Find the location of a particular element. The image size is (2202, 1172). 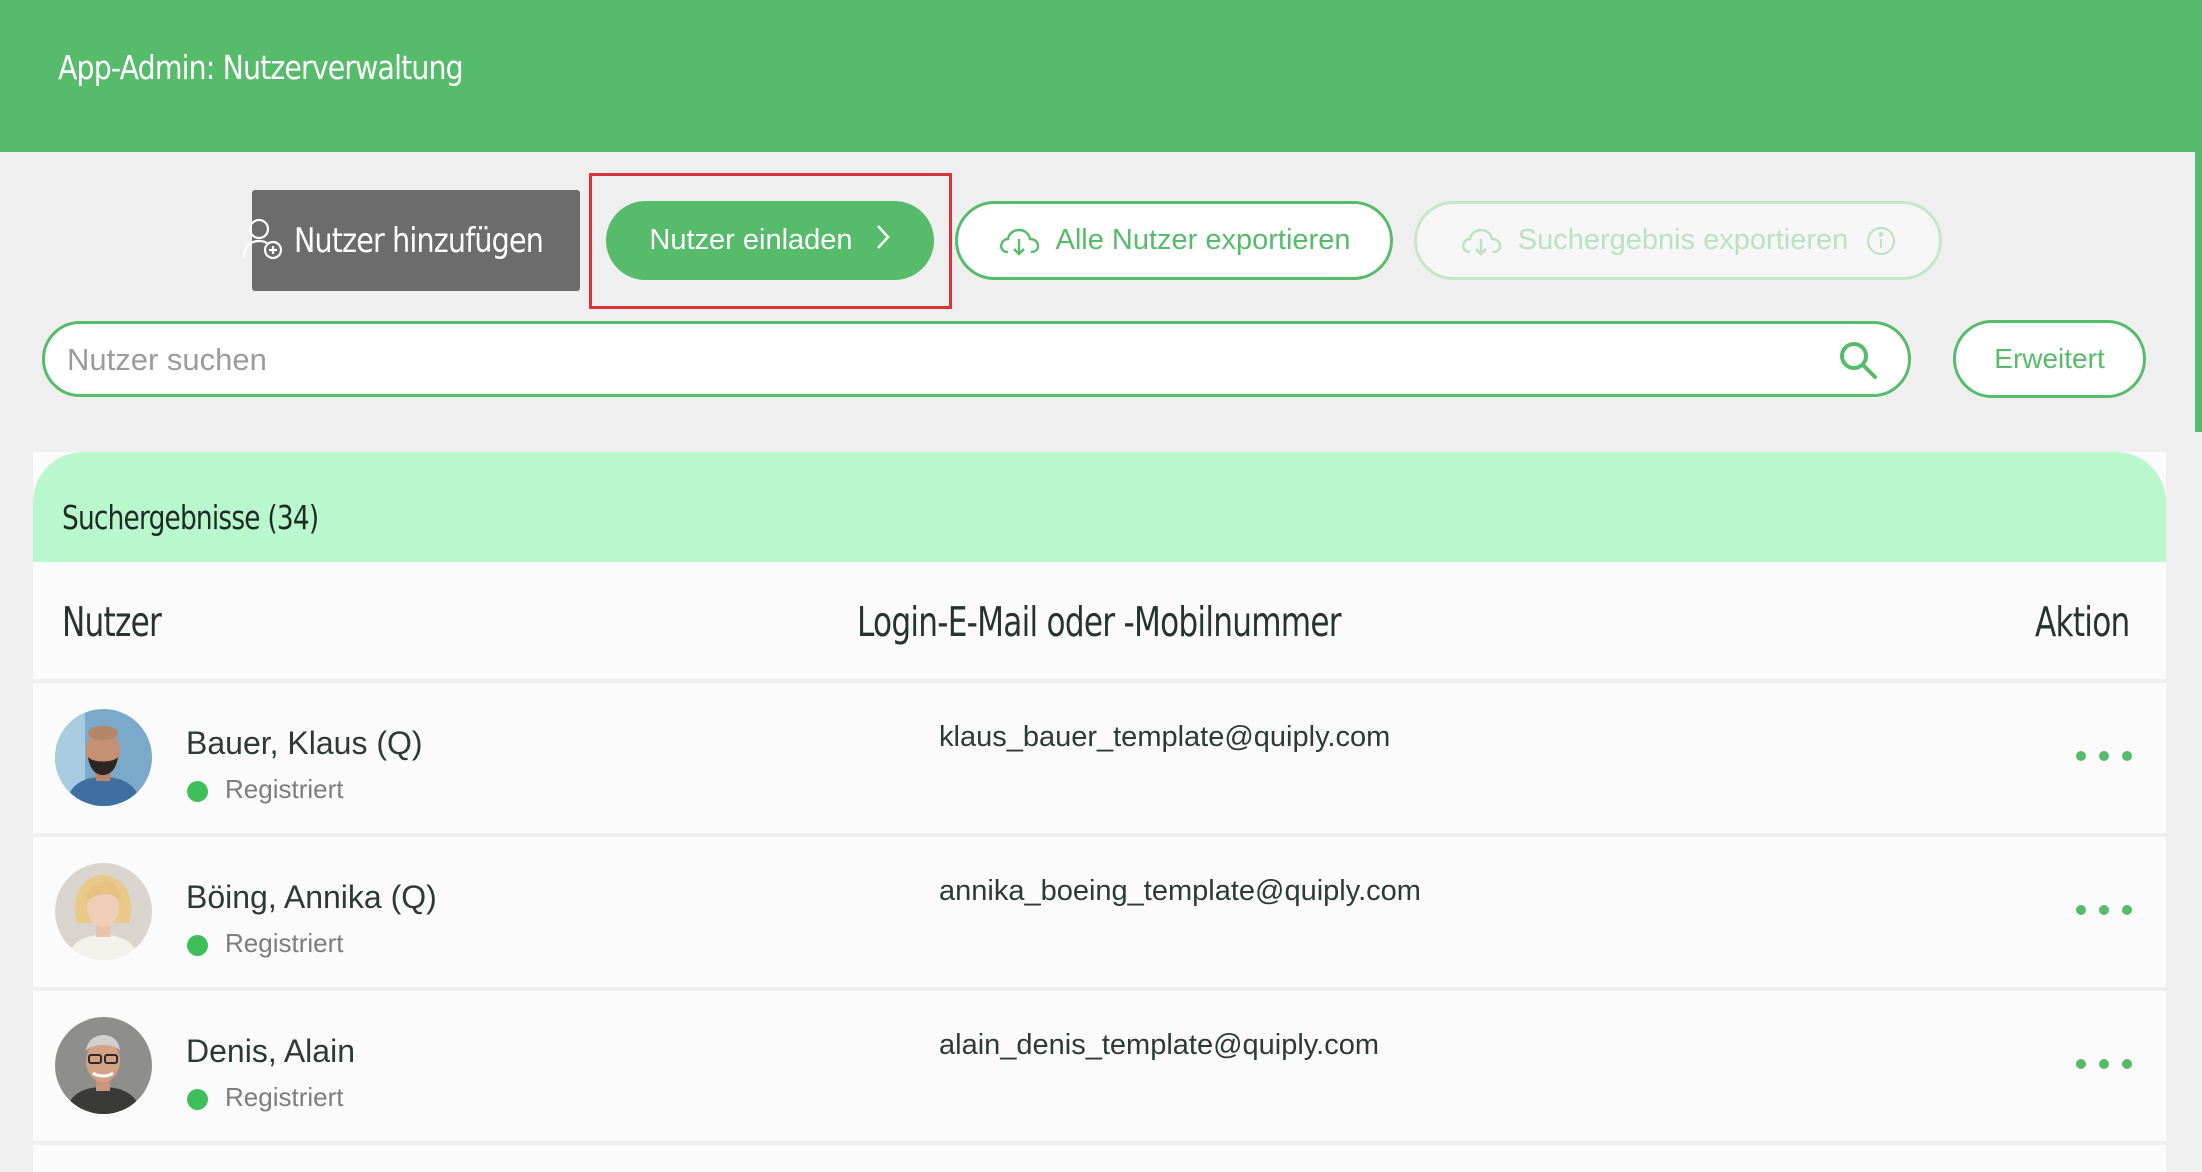

column-header-action: Aktion is located at coordinates (2082, 622).